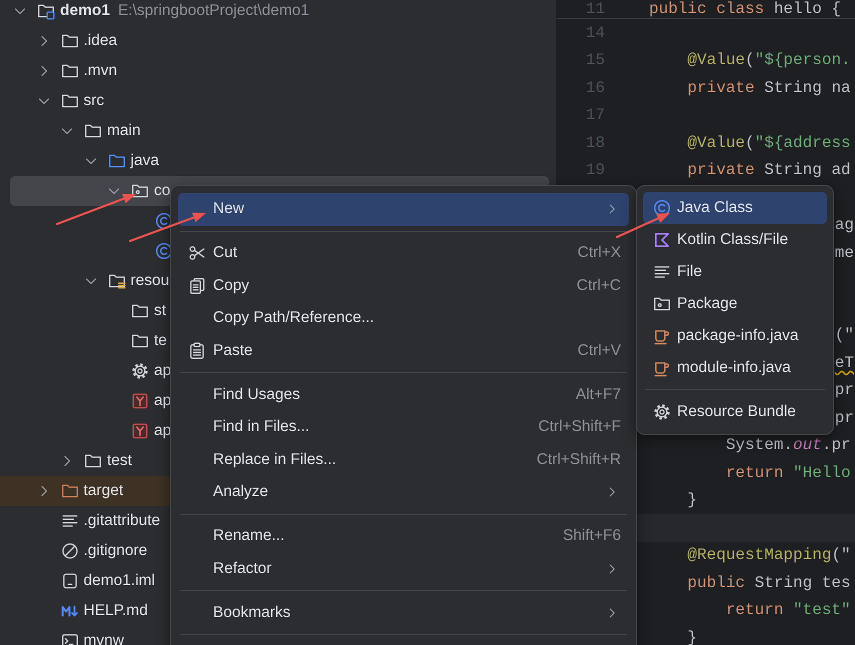  Describe the element at coordinates (598, 395) in the screenshot. I see `shortcut-label: Alt+F7` at that location.